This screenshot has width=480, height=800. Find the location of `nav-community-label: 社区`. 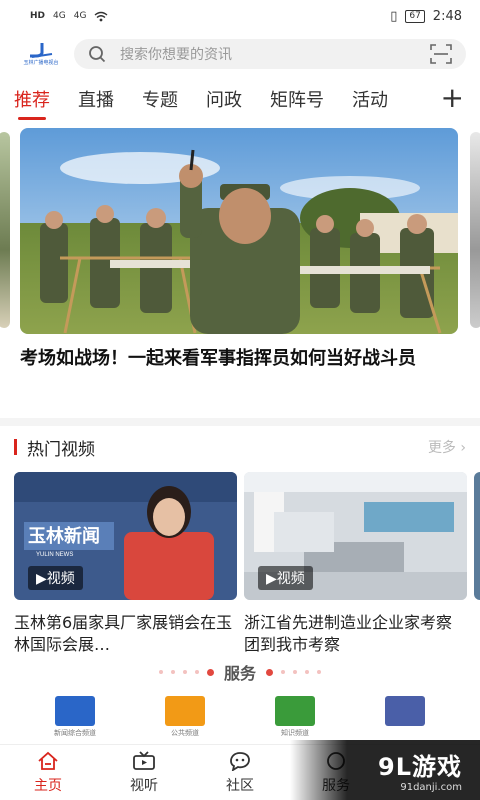

nav-community-label: 社区 is located at coordinates (240, 785).